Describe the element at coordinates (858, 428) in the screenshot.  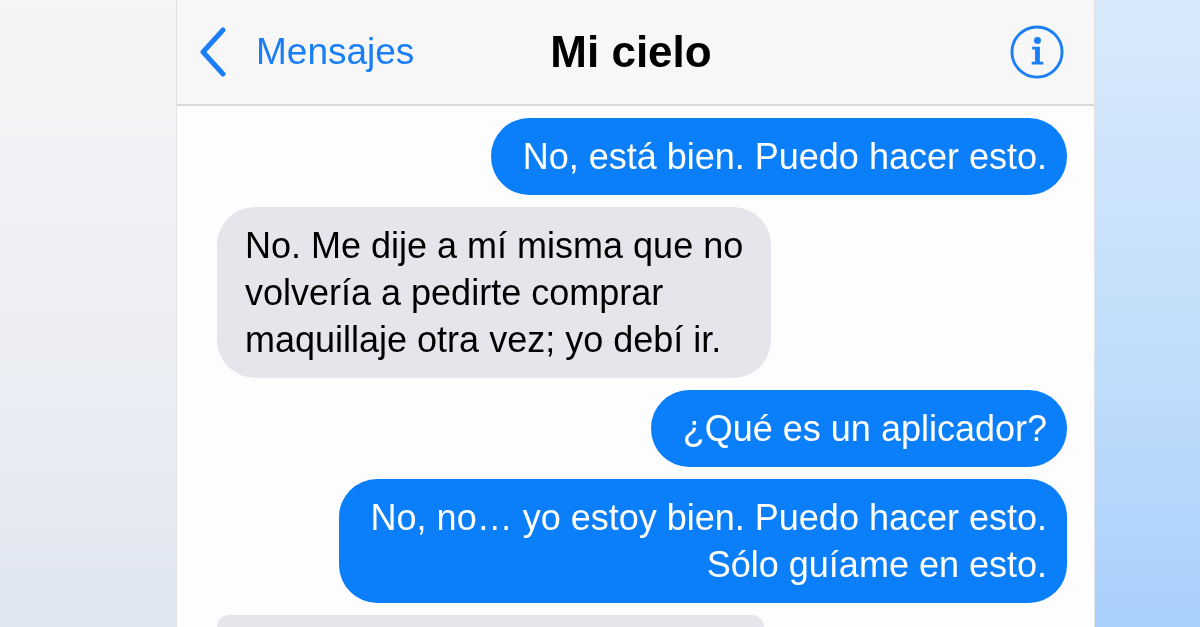
I see `message-bubble: ¿Qué es un aplicador?` at that location.